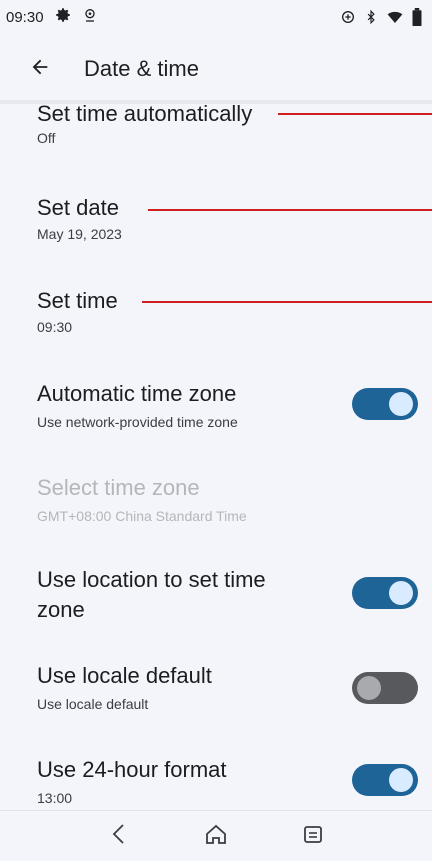  I want to click on setting-subtitle: 09:30, so click(55, 327).